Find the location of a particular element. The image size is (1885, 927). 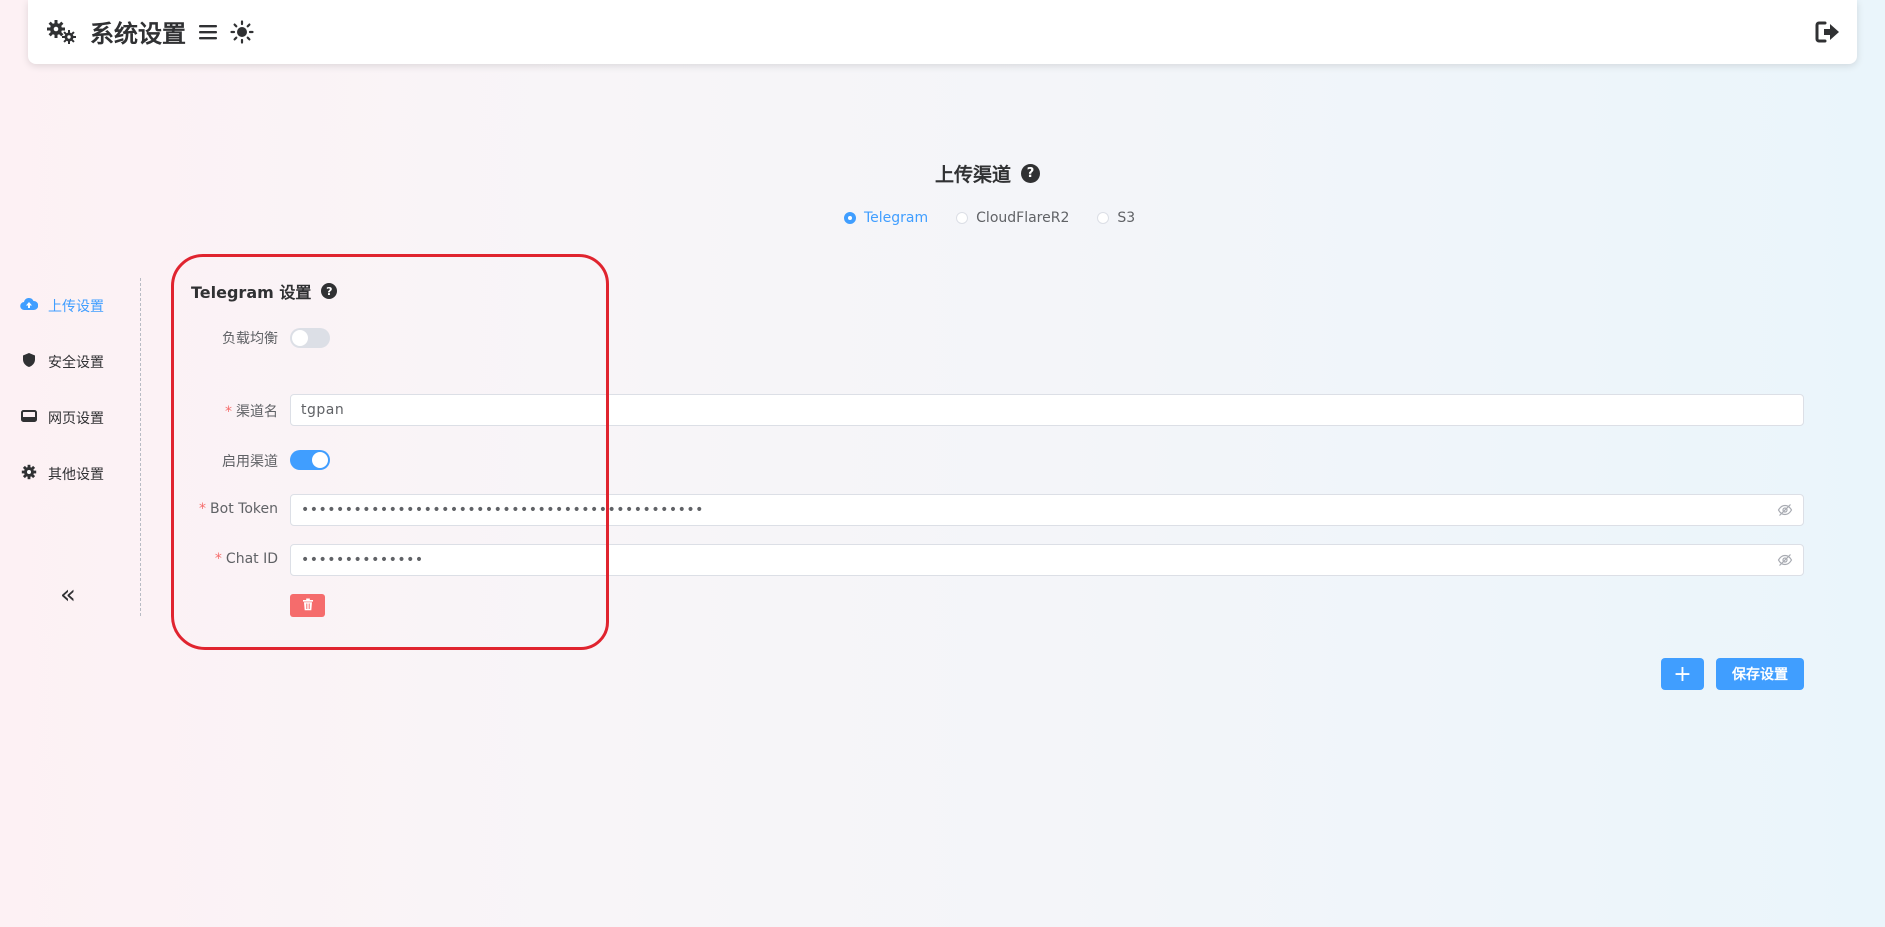

gears-icon is located at coordinates (62, 32).